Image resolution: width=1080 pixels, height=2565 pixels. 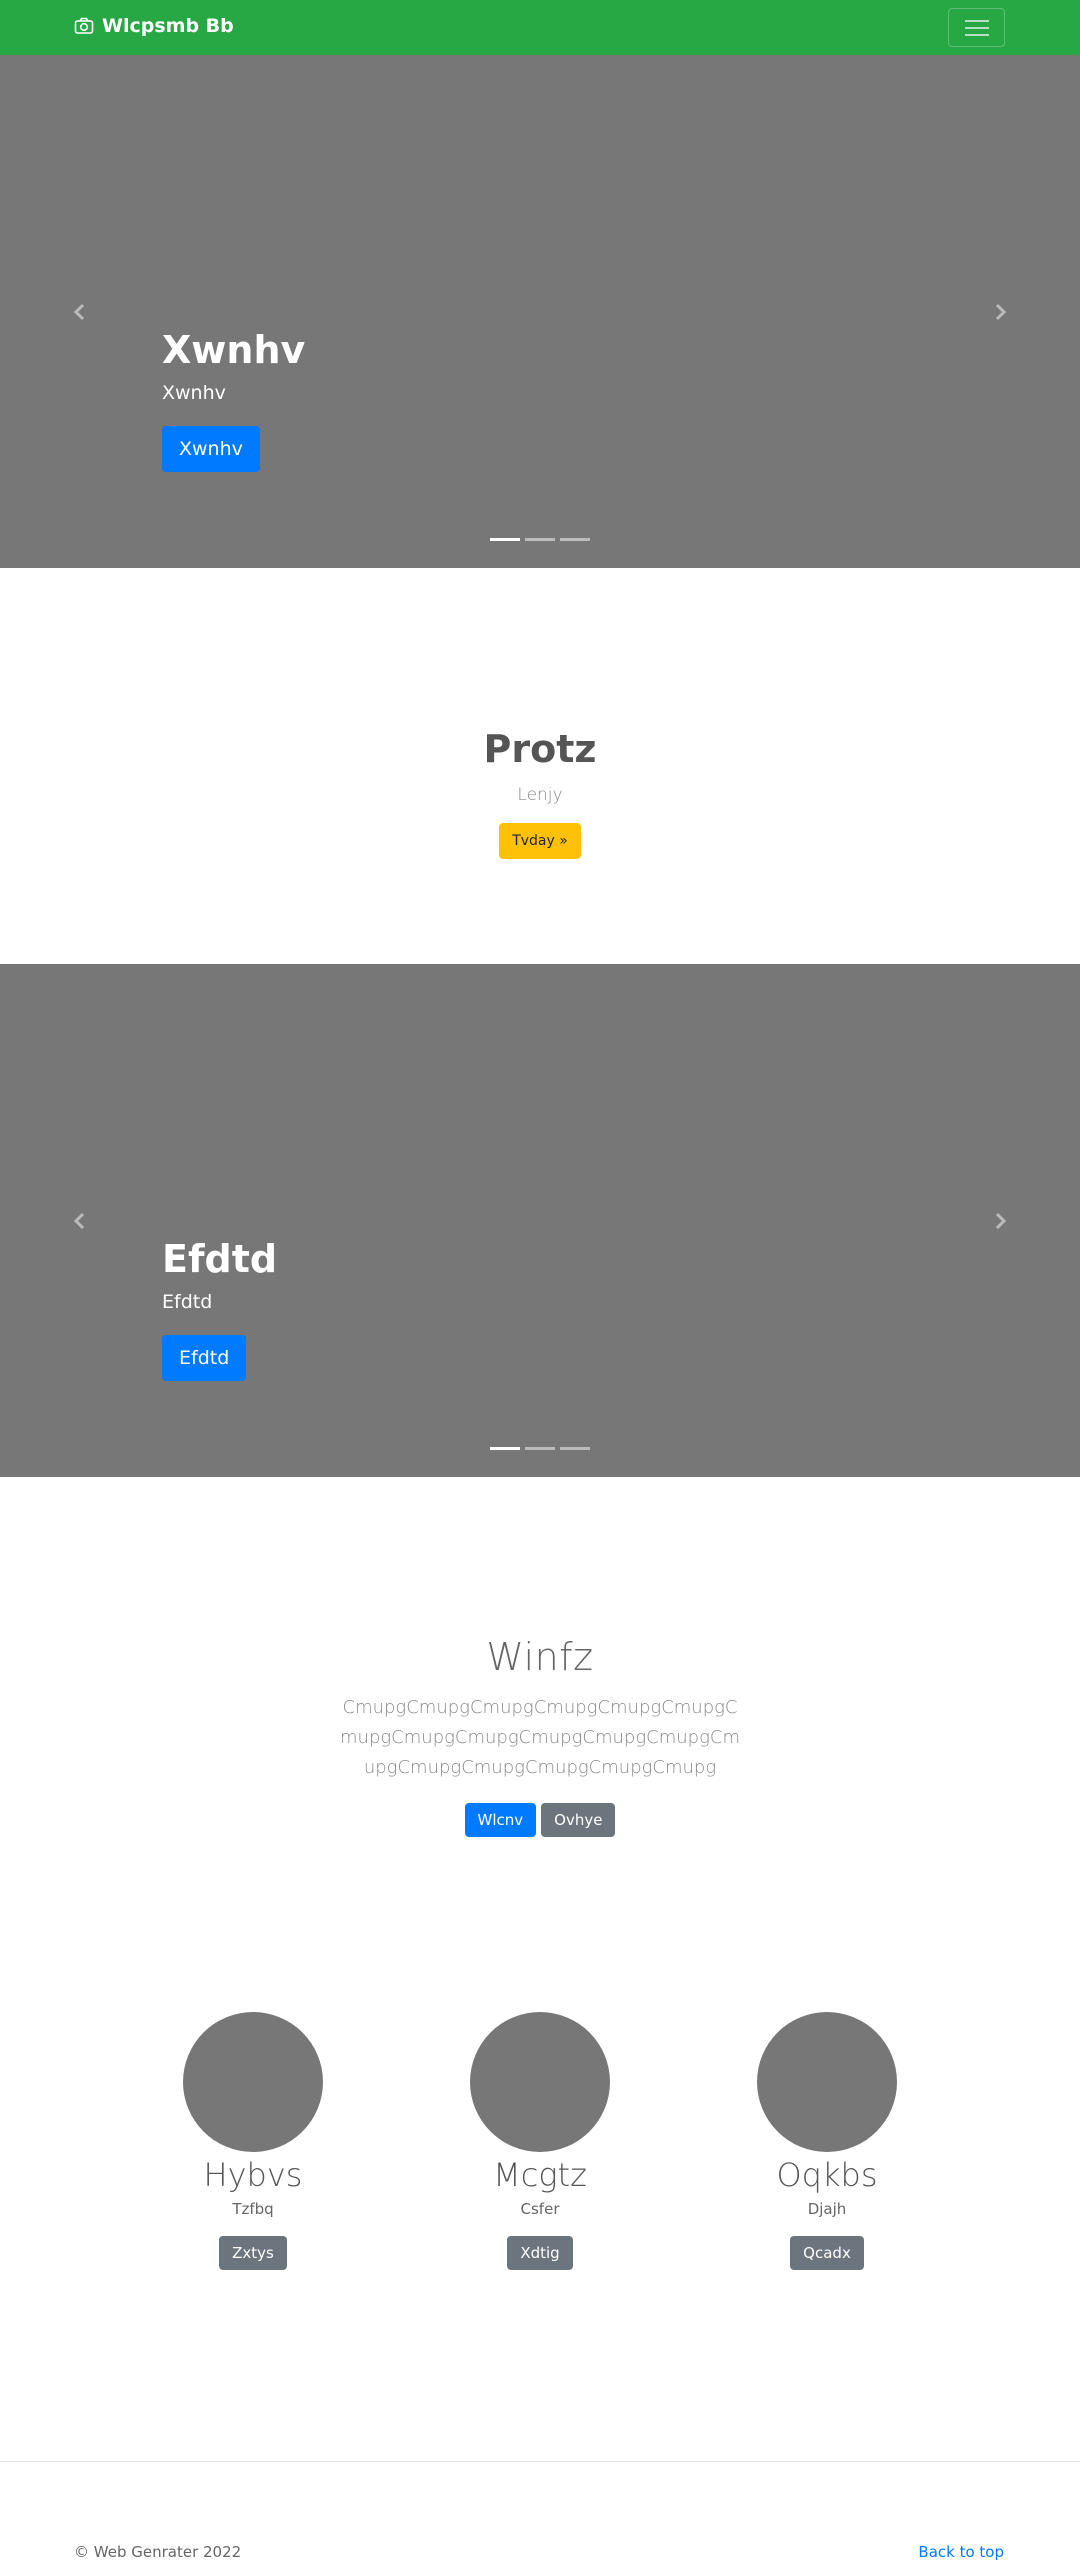 I want to click on secondary-button: Ovhye, so click(x=578, y=1820).